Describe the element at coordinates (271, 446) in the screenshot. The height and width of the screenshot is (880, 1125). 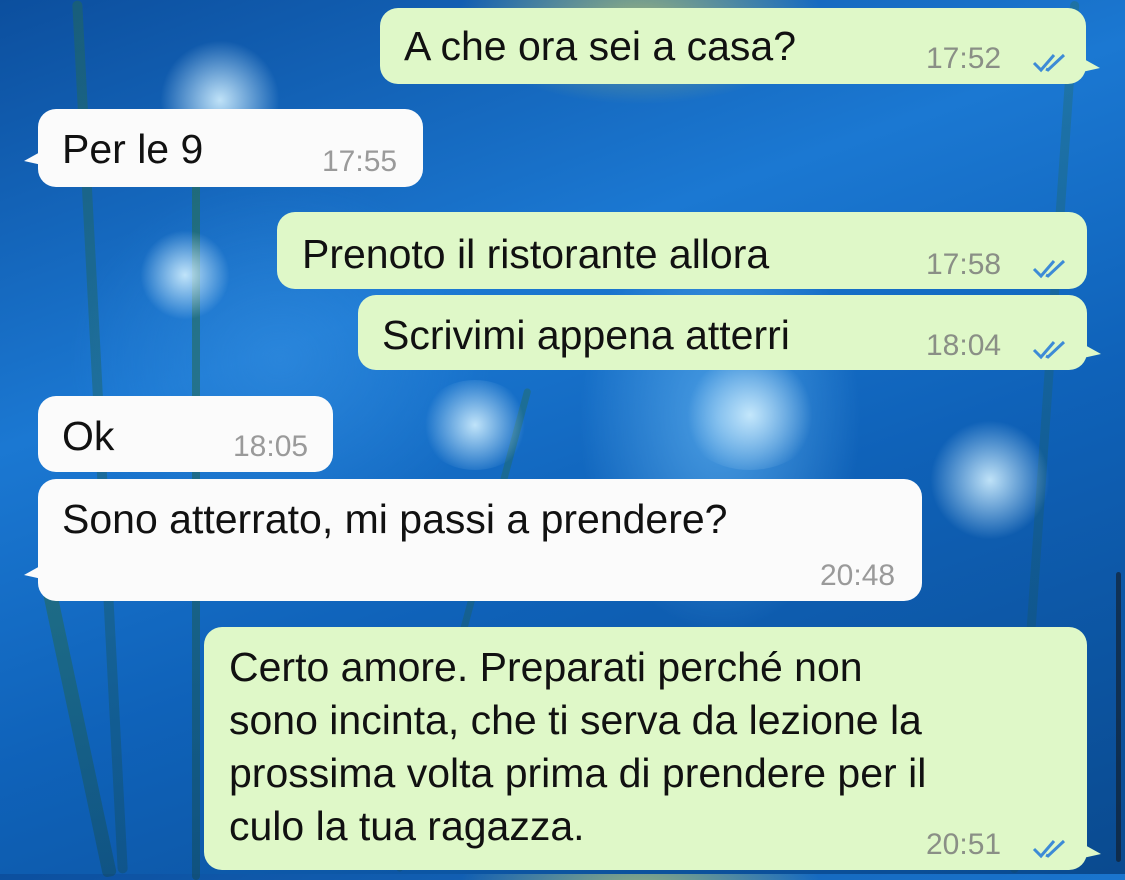
I see `message-timestamp: 18:05` at that location.